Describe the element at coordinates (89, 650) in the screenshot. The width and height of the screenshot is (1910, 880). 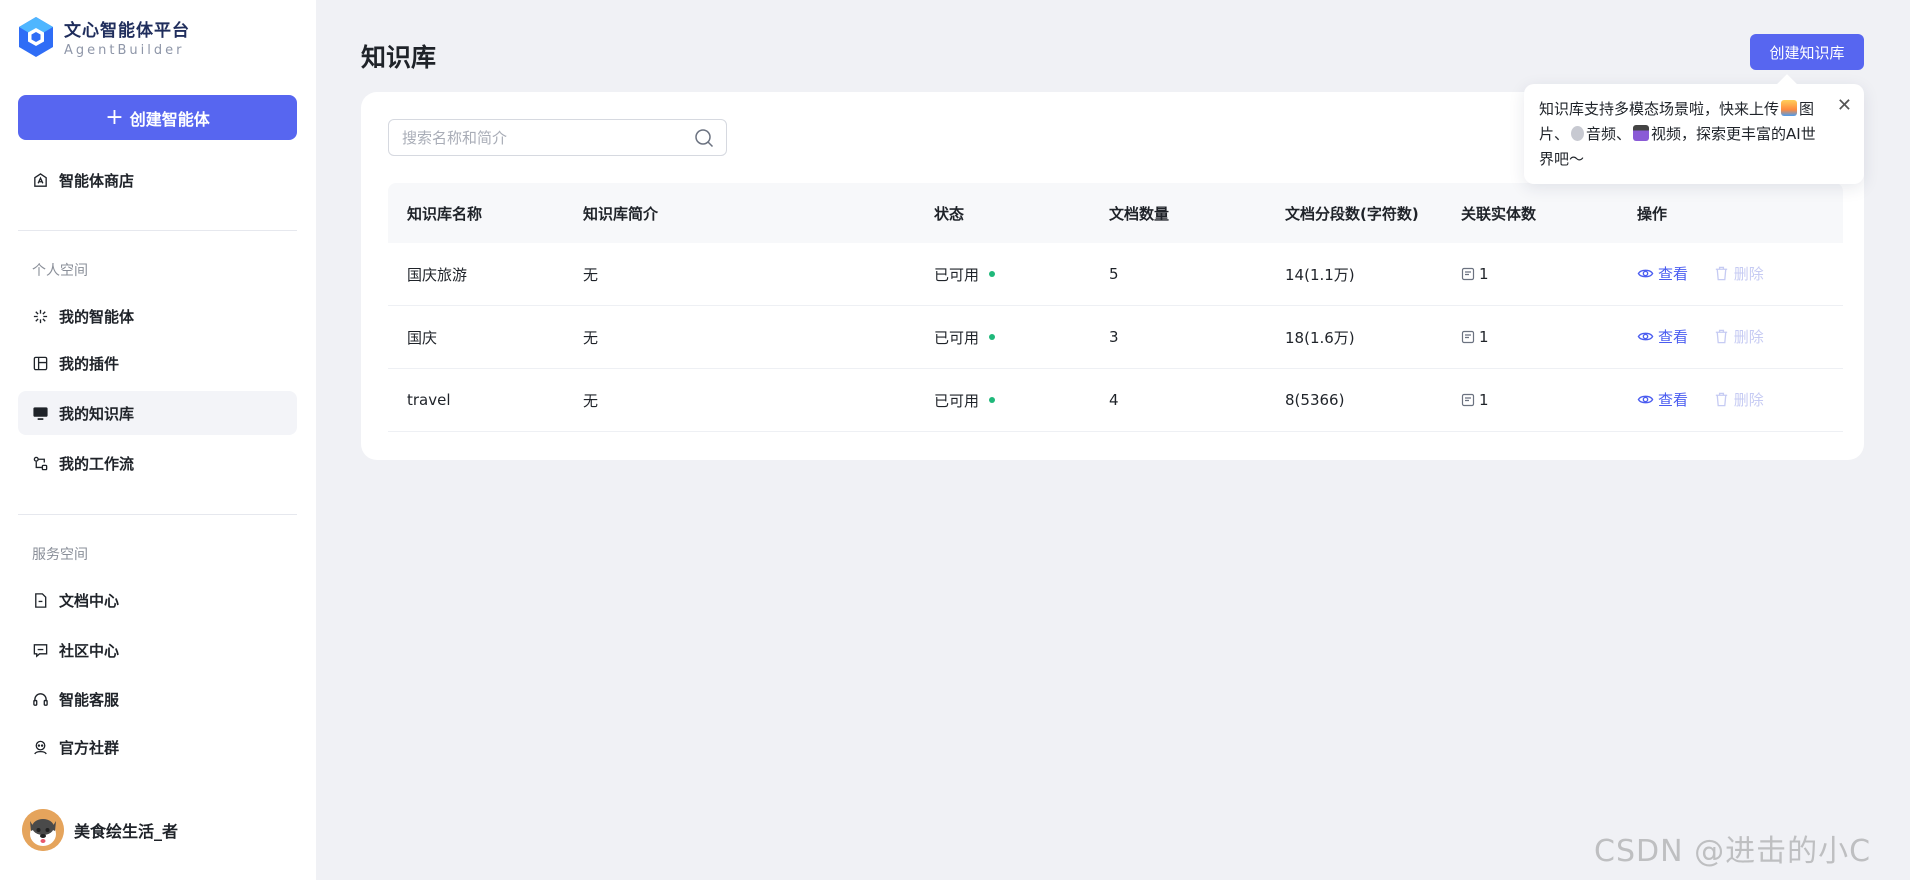
I see `sidebar-item-label: 社区中心` at that location.